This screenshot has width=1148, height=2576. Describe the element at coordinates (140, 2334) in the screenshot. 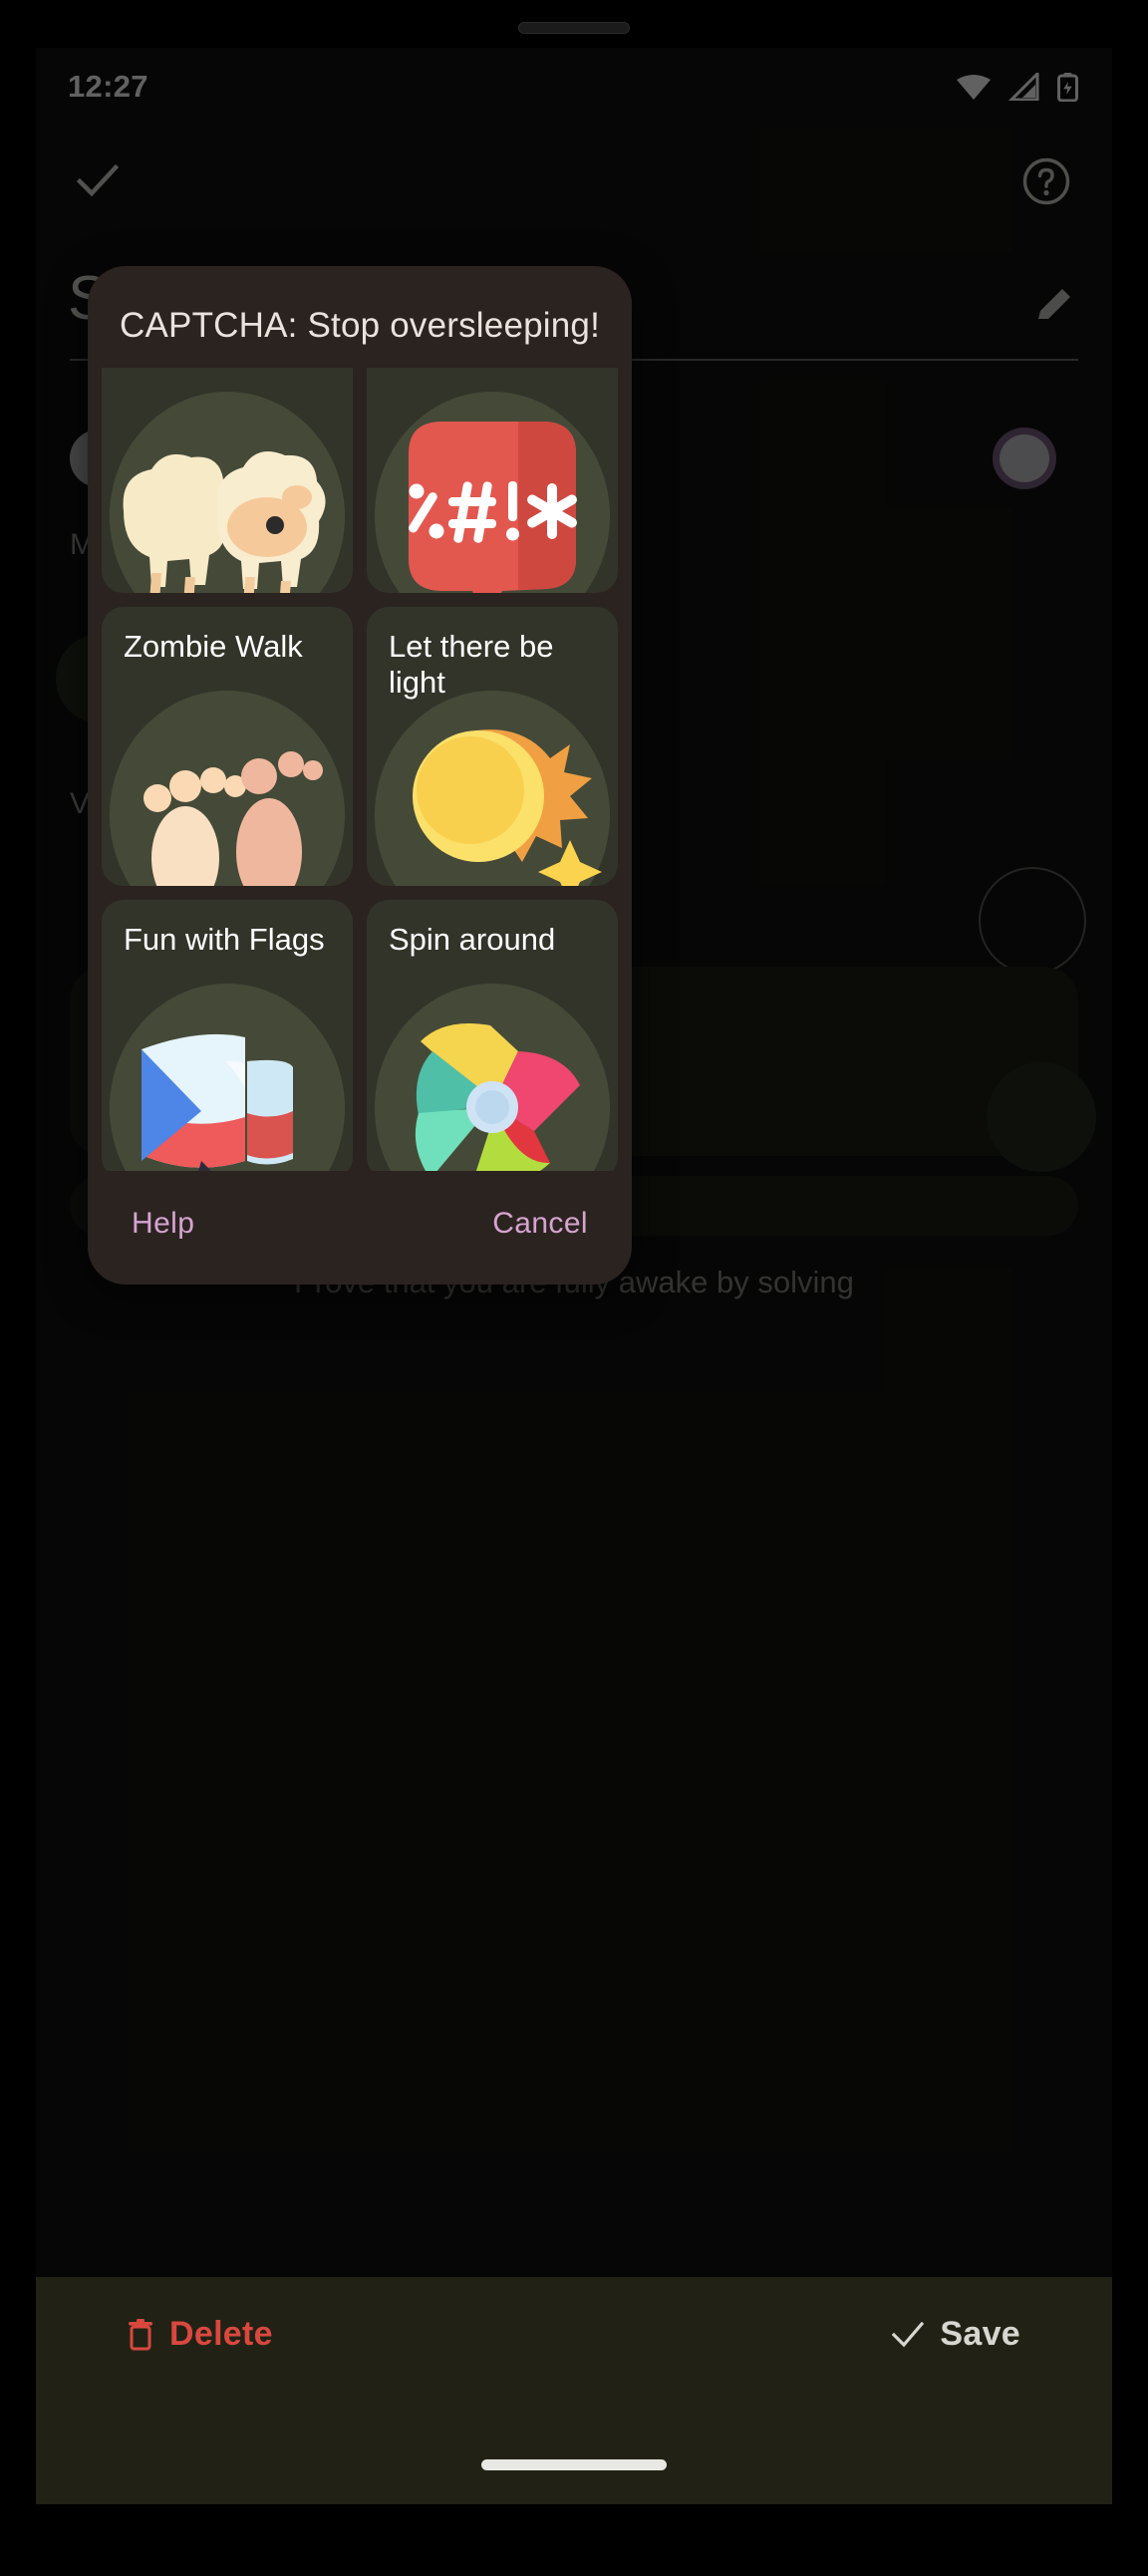

I see `trash-icon` at that location.